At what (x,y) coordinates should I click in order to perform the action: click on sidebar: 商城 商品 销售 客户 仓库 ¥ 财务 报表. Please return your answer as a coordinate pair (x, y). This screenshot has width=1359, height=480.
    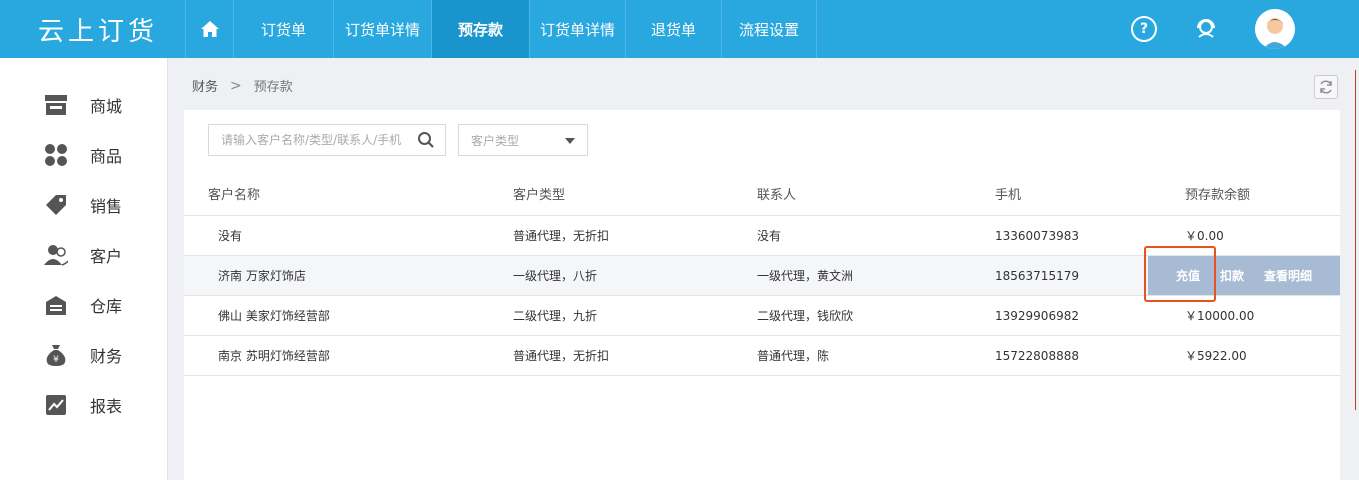
    Looking at the image, I should click on (84, 269).